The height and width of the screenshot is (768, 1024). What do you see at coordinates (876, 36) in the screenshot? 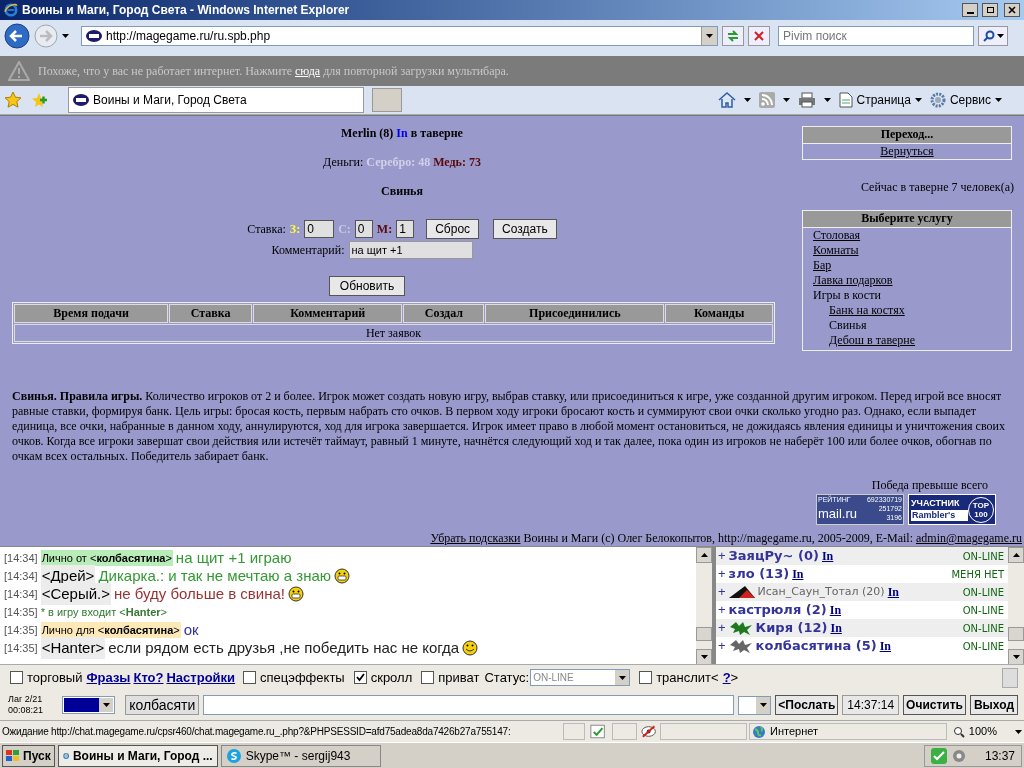
I see `search-field: Pivim поиск` at bounding box center [876, 36].